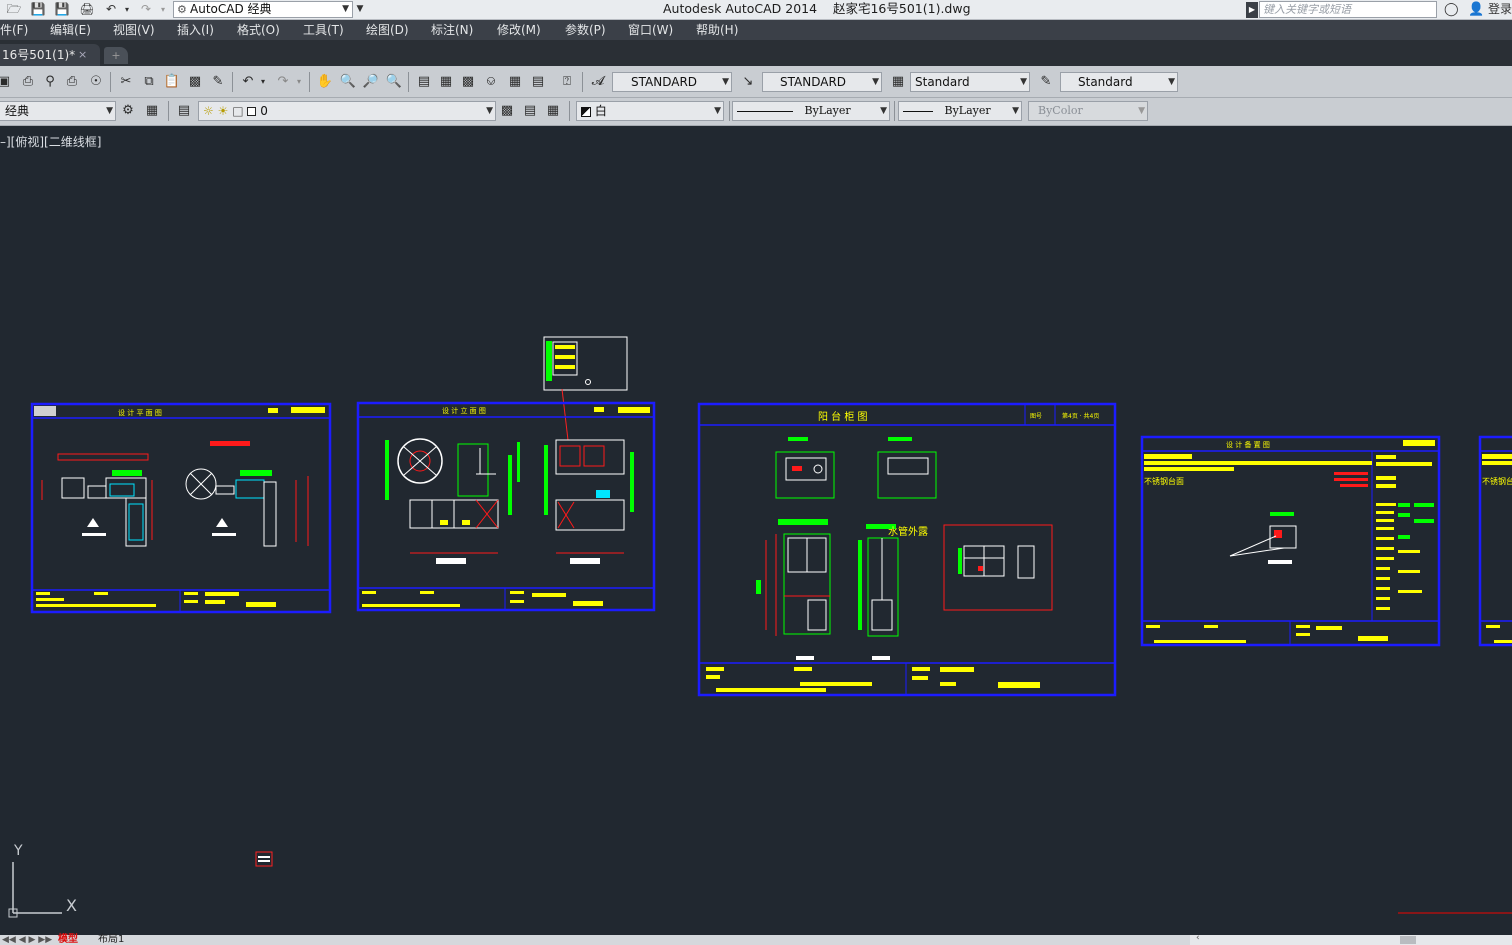  Describe the element at coordinates (446, 82) in the screenshot. I see `design-center-icon: ▦` at that location.